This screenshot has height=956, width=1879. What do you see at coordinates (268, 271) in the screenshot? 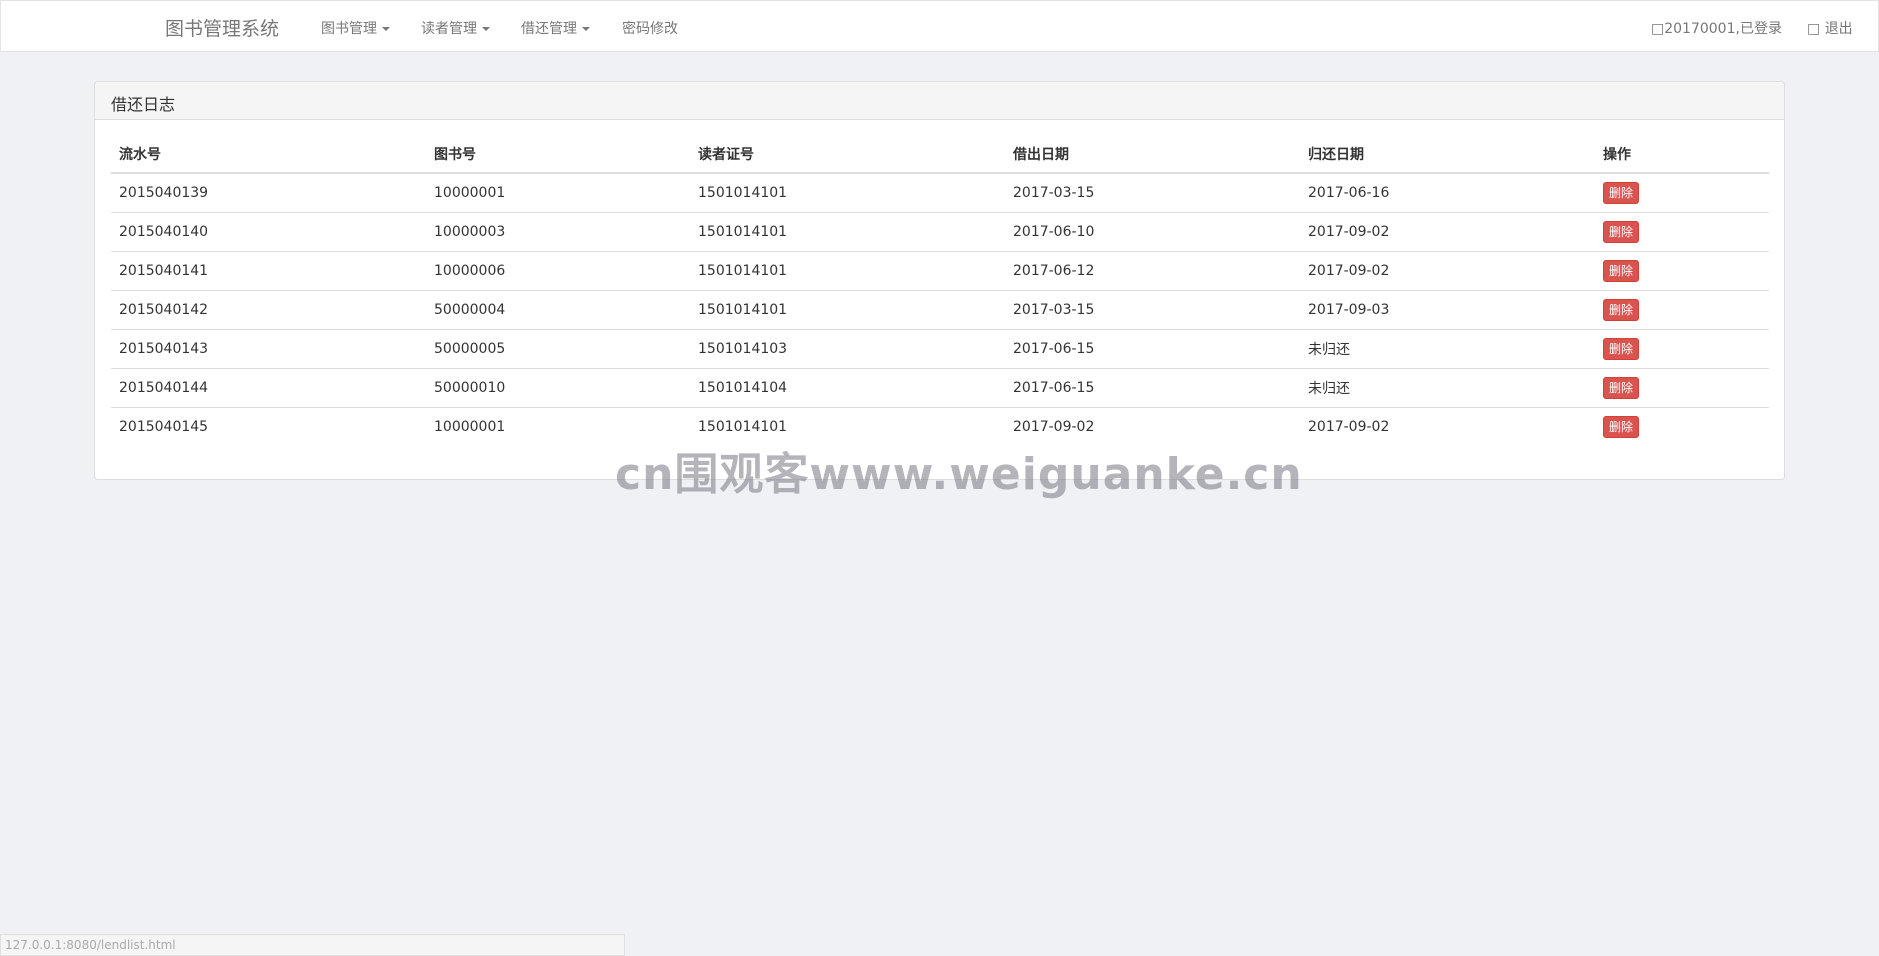
I see `cell-serial: 2015040141` at bounding box center [268, 271].